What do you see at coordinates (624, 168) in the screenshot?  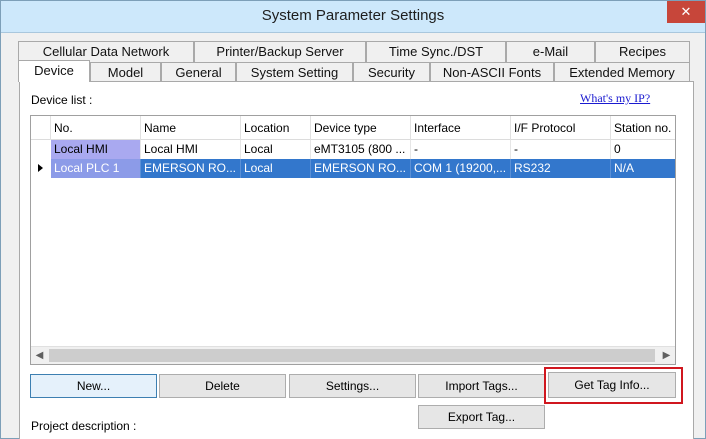 I see `cell-station-no: N/A` at bounding box center [624, 168].